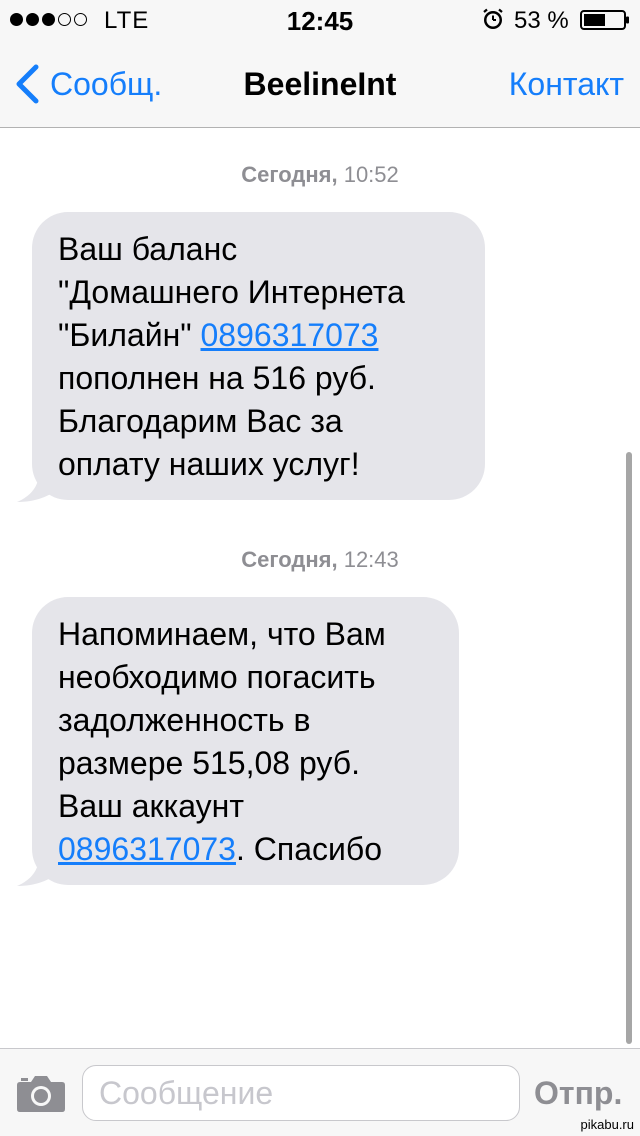 The height and width of the screenshot is (1136, 640). I want to click on status-bar: LTE 12:45 53 %, so click(320, 20).